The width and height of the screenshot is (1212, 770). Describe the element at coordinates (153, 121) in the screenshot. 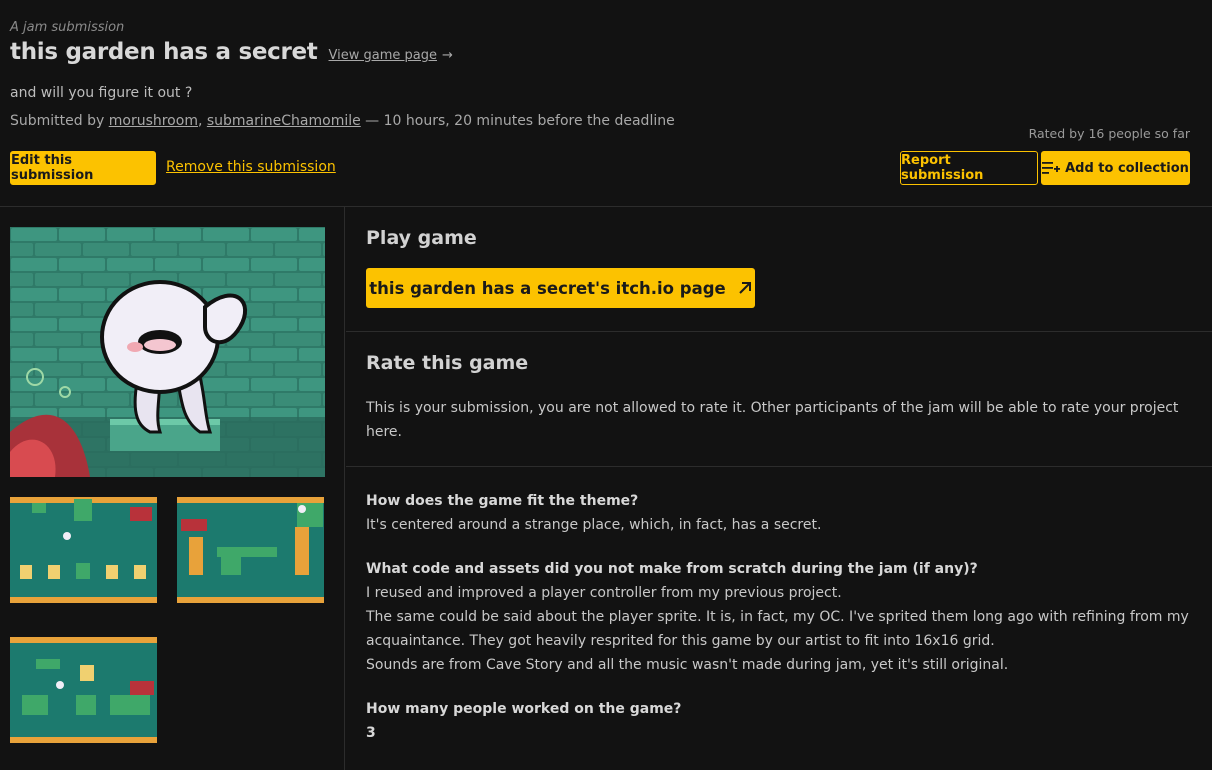

I see `author-link-morushroom: morushroom` at that location.